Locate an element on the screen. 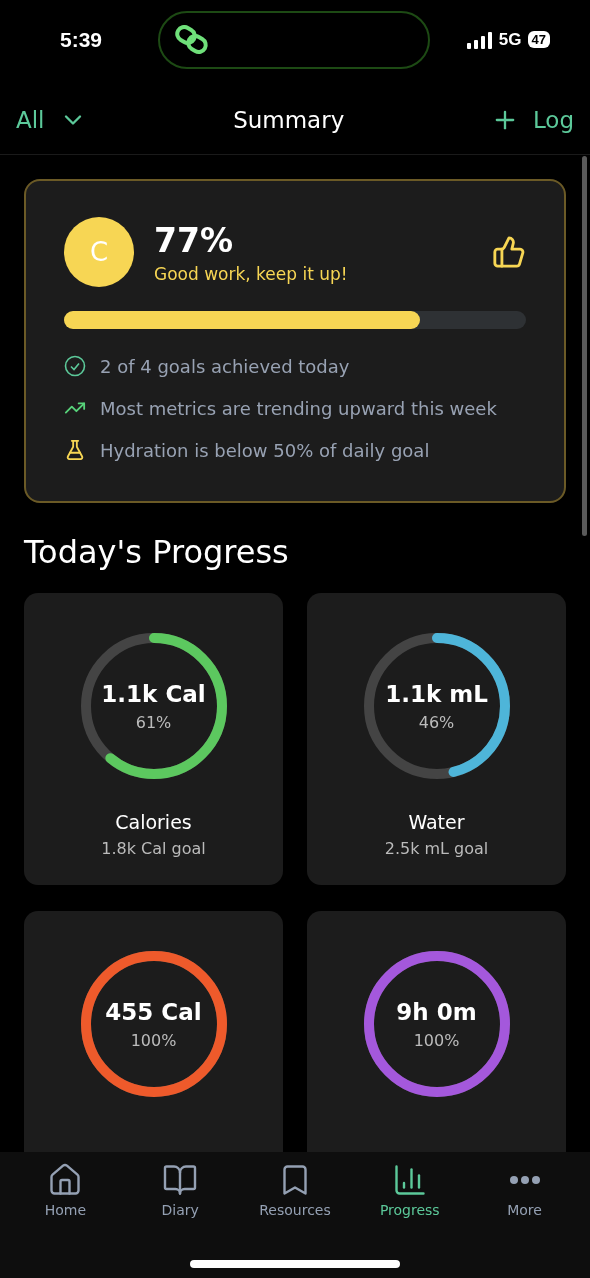 This screenshot has width=590, height=1278. metric-percent: 61% is located at coordinates (153, 722).